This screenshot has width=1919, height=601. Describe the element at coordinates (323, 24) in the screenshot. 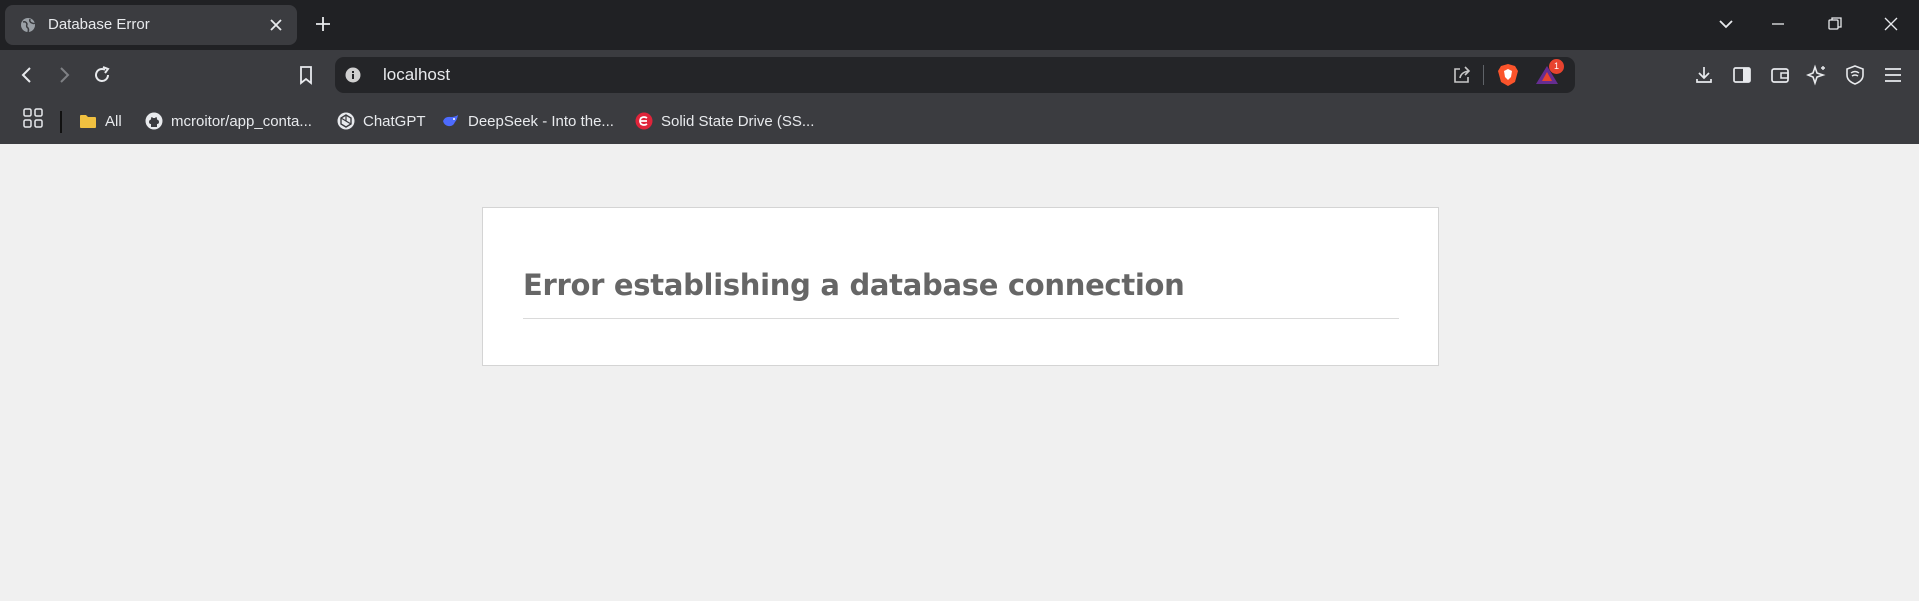

I see `plus-icon` at that location.